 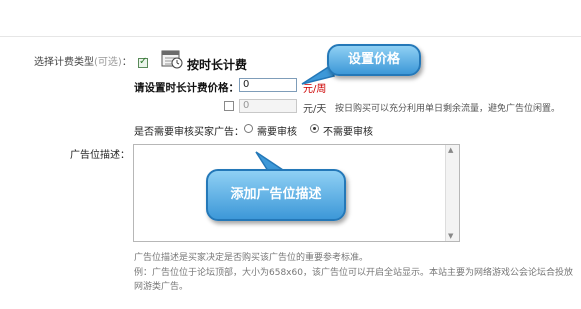 I want to click on scroll-down-icon: ▼, so click(x=450, y=236).